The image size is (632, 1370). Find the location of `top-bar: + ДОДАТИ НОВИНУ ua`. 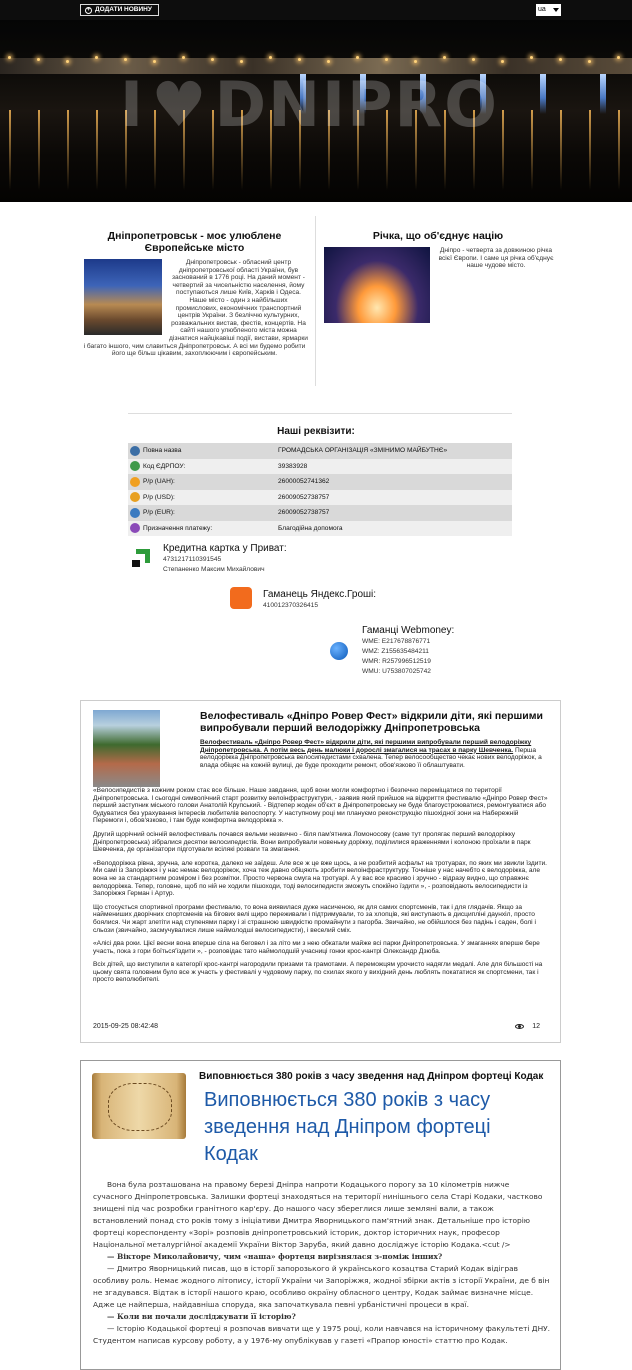

top-bar: + ДОДАТИ НОВИНУ ua is located at coordinates (316, 10).